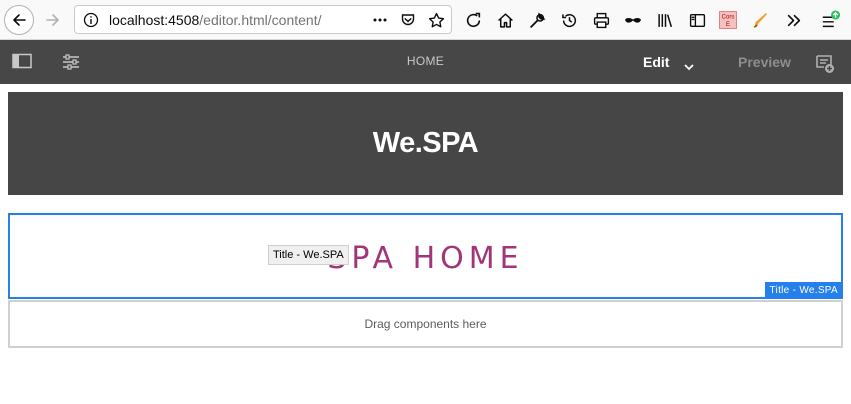 The image size is (851, 404). I want to click on address-bar: localhost:4508/editor.html/content/, so click(263, 19).